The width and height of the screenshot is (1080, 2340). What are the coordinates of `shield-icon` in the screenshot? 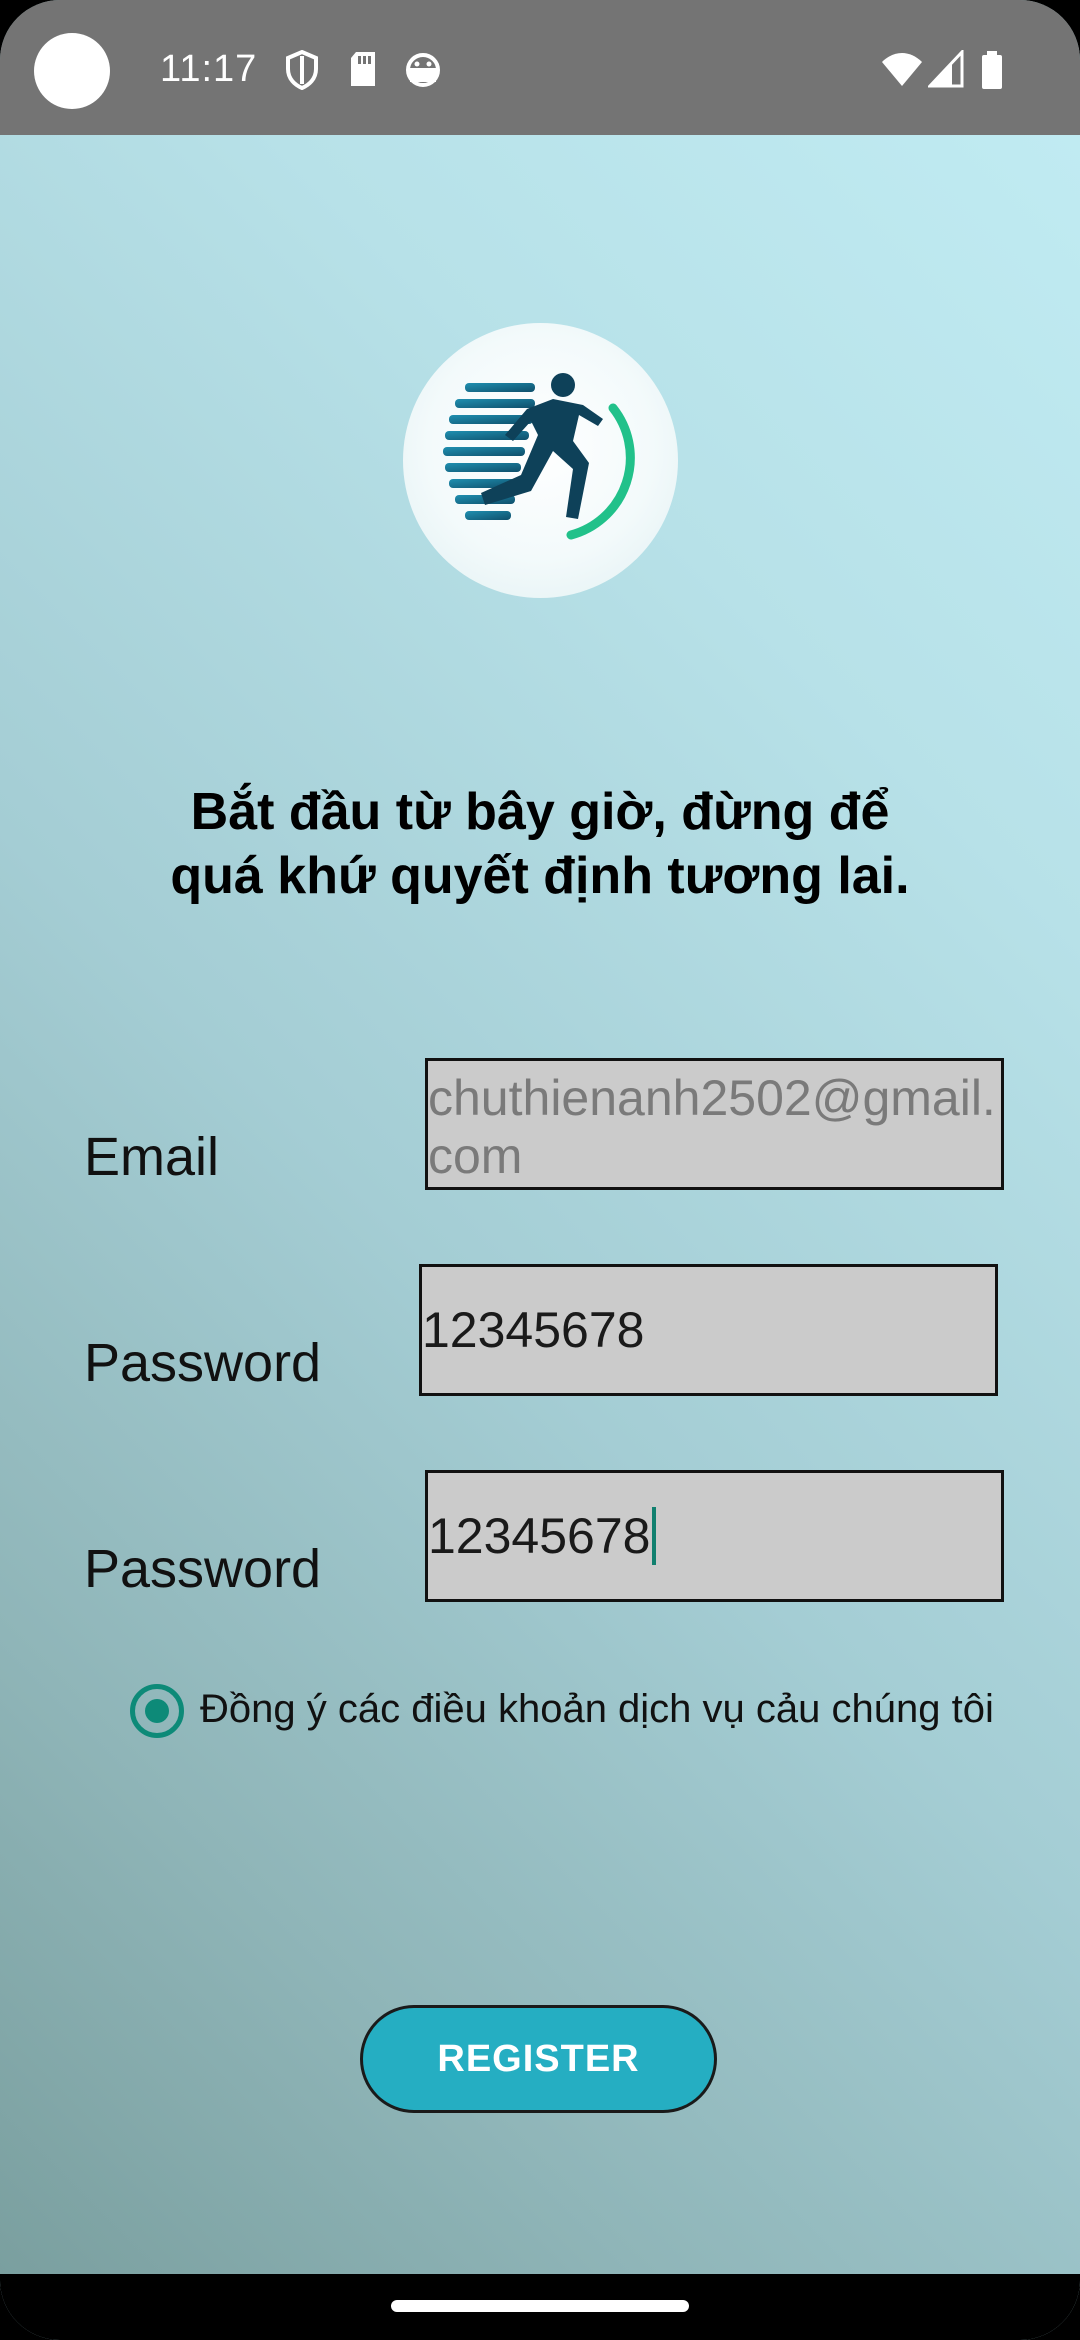 It's located at (302, 70).